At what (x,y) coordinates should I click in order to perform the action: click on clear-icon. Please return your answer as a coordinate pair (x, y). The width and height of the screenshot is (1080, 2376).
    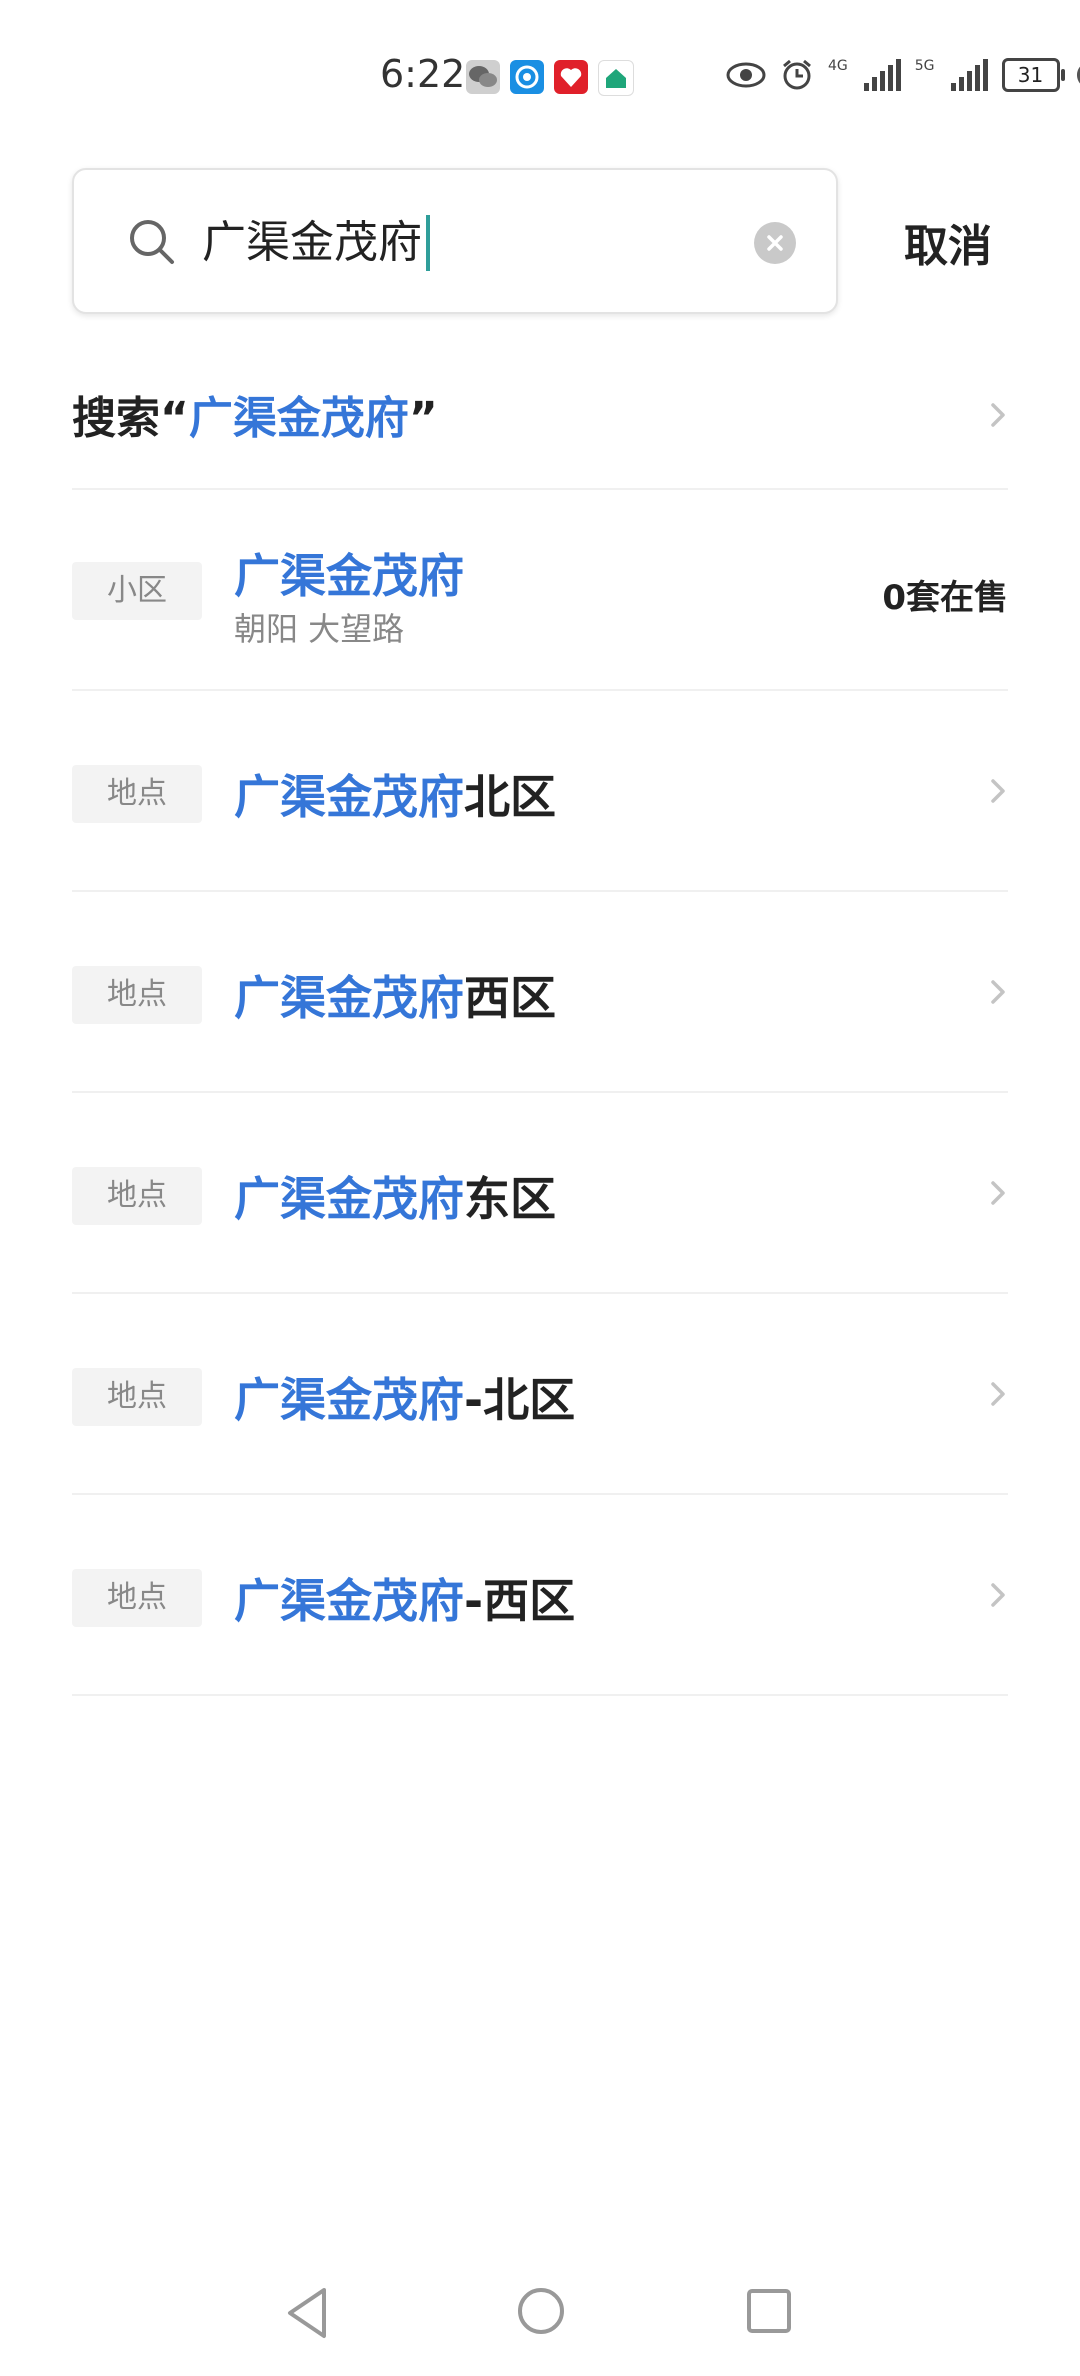
    Looking at the image, I should click on (775, 243).